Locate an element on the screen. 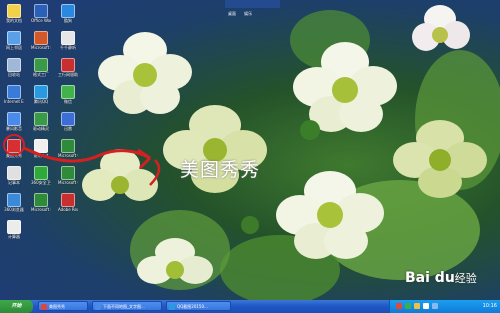  top-tab-entertainment: 娱乐 is located at coordinates (248, 13).